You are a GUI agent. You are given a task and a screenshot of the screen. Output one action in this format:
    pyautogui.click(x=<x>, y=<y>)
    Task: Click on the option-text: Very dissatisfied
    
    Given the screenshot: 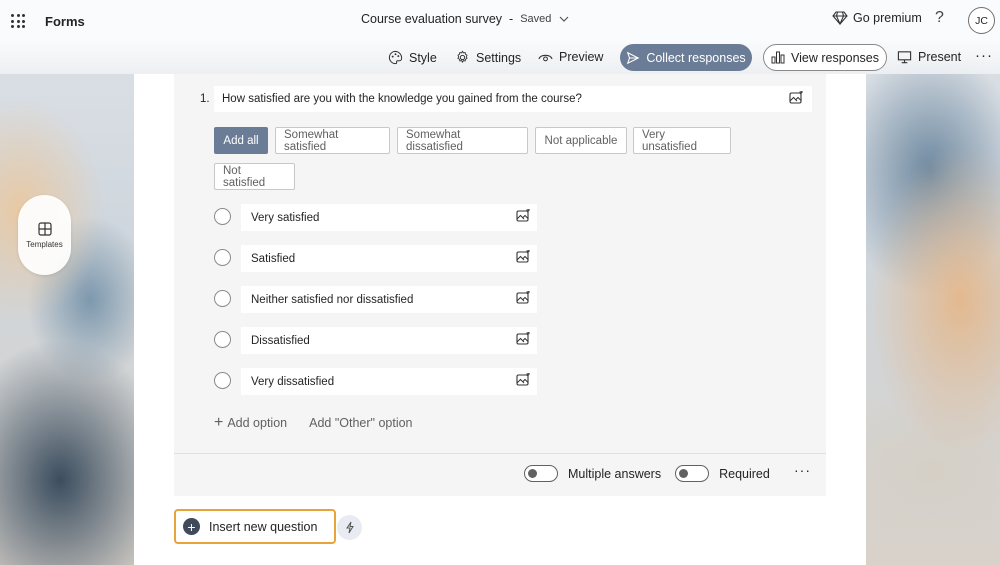 What is the action you would take?
    pyautogui.click(x=293, y=381)
    